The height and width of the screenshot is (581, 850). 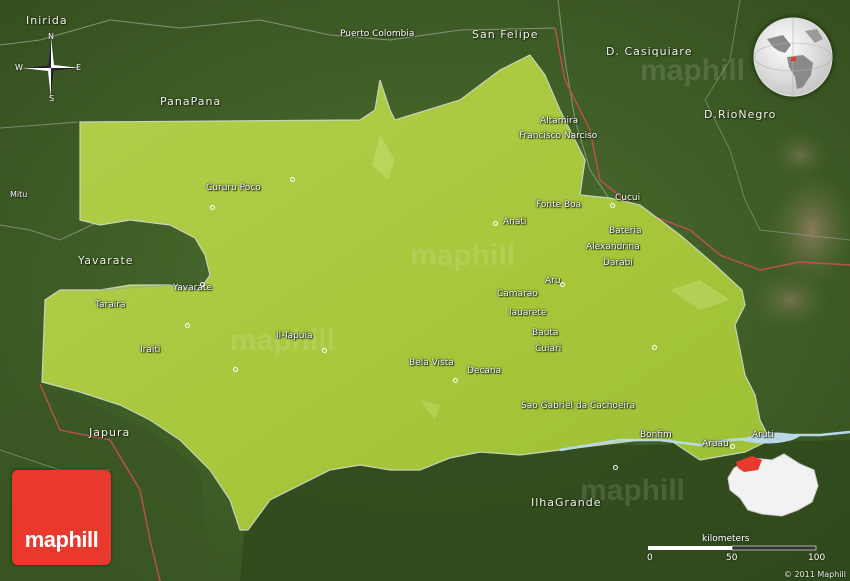 I want to click on watermark-2: maphill, so click(x=692, y=70).